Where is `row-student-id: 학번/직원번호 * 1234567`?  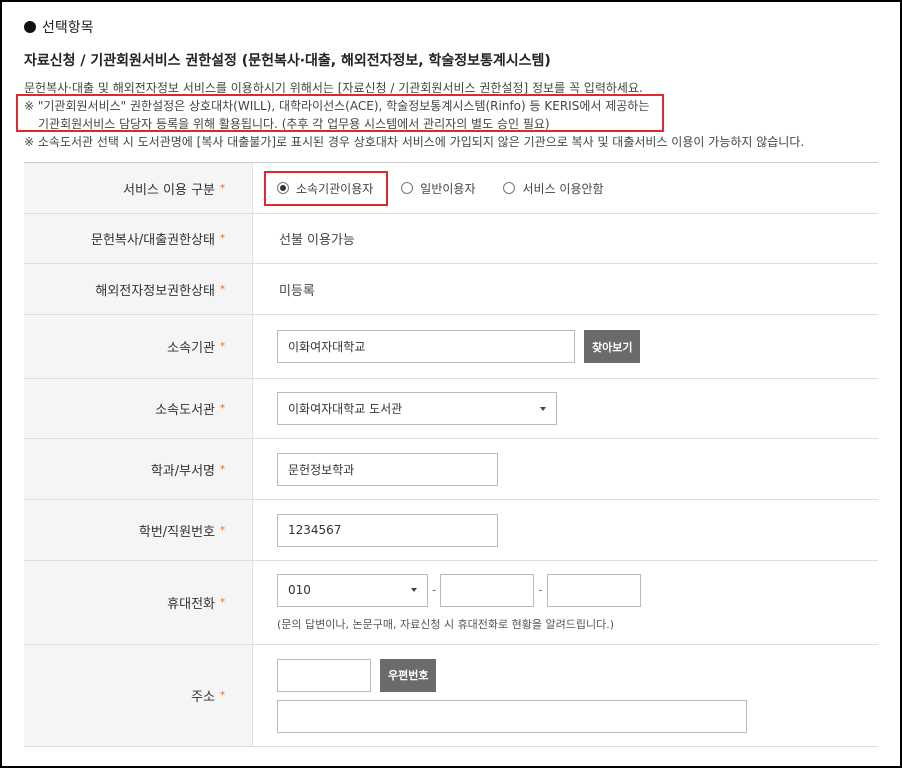
row-student-id: 학번/직원번호 * 1234567 is located at coordinates (451, 530).